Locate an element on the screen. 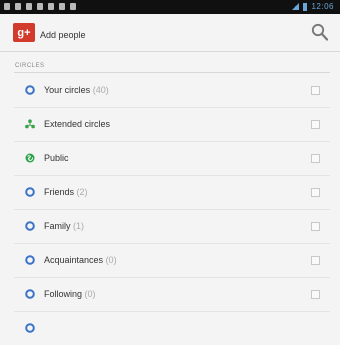 The width and height of the screenshot is (340, 345). status-time: 12:06 is located at coordinates (322, 6).